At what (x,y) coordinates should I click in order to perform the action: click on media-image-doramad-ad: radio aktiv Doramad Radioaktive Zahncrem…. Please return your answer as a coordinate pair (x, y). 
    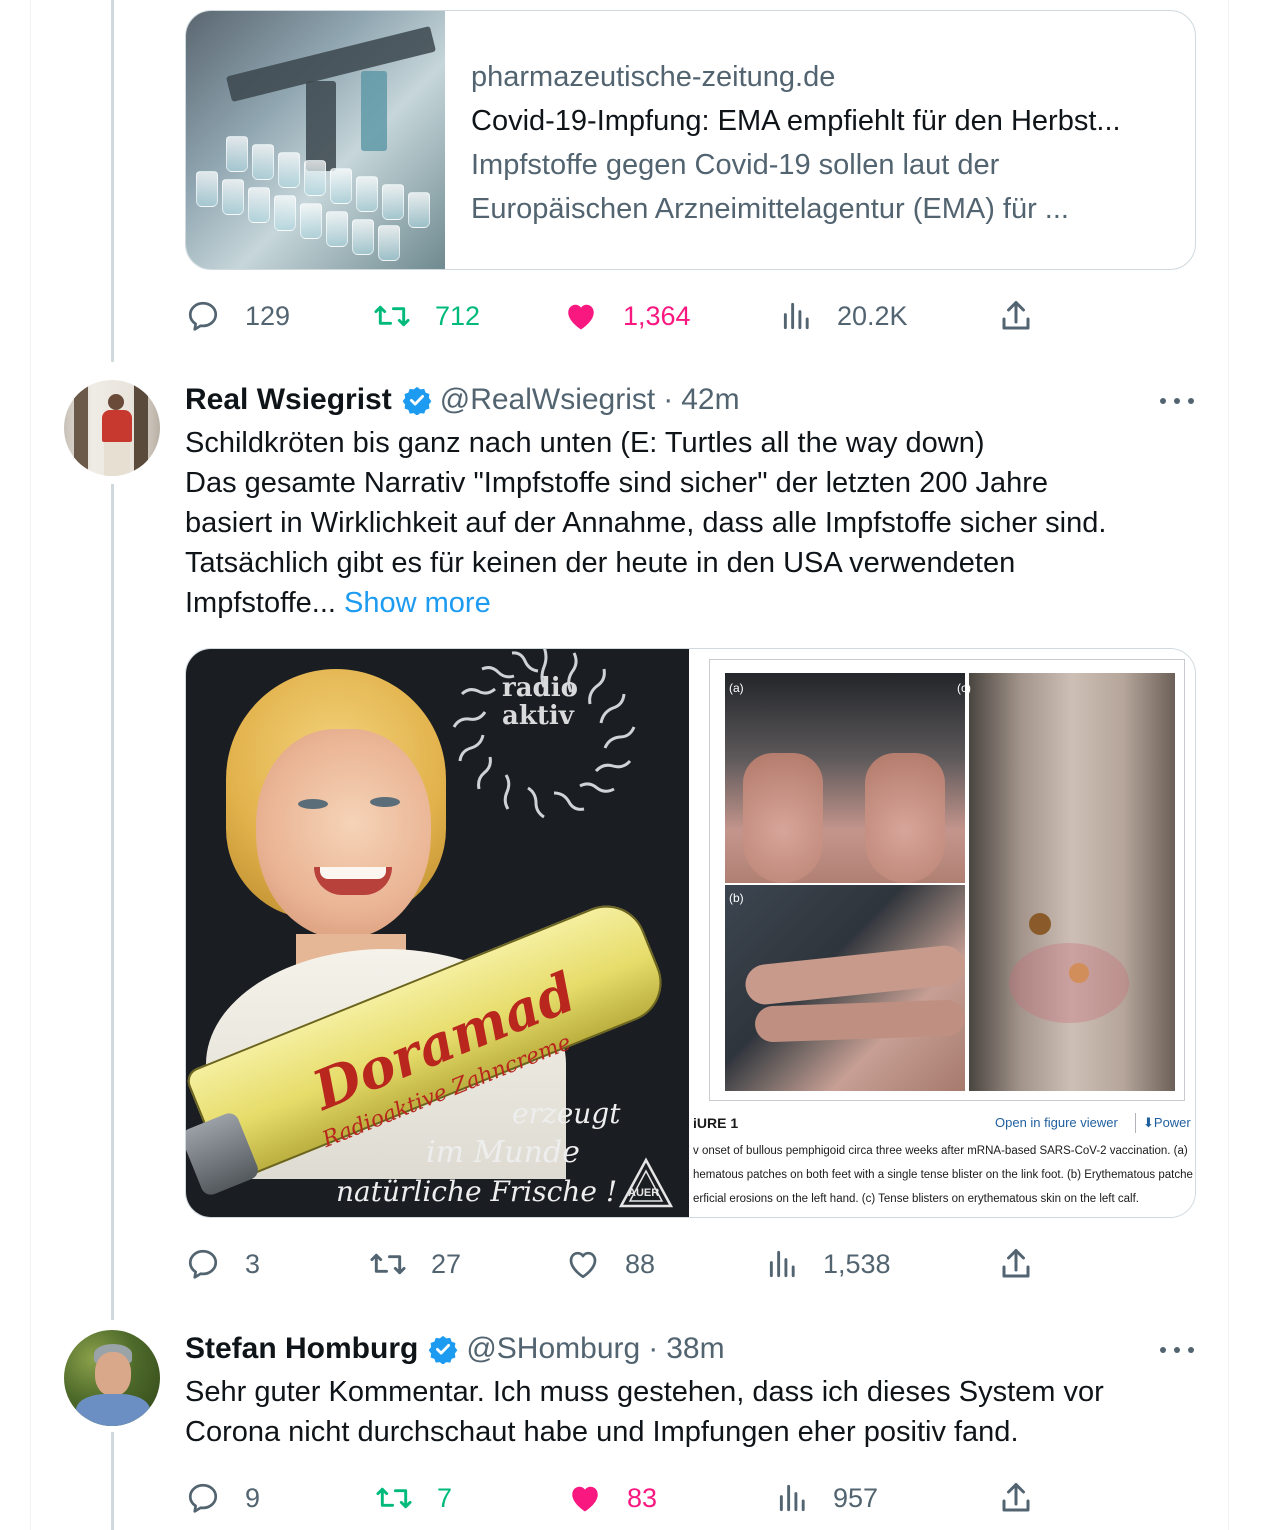
    Looking at the image, I should click on (437, 933).